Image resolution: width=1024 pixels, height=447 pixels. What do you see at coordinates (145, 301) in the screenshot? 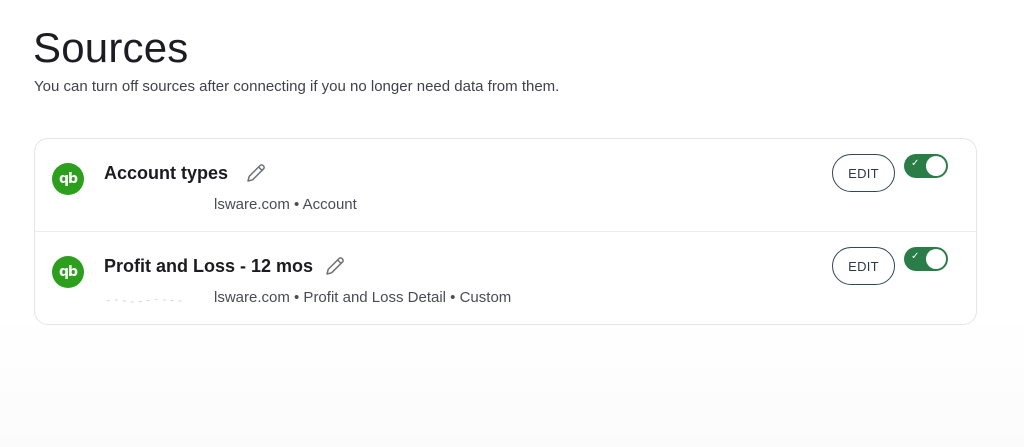
I see `redacted-text-artifact` at bounding box center [145, 301].